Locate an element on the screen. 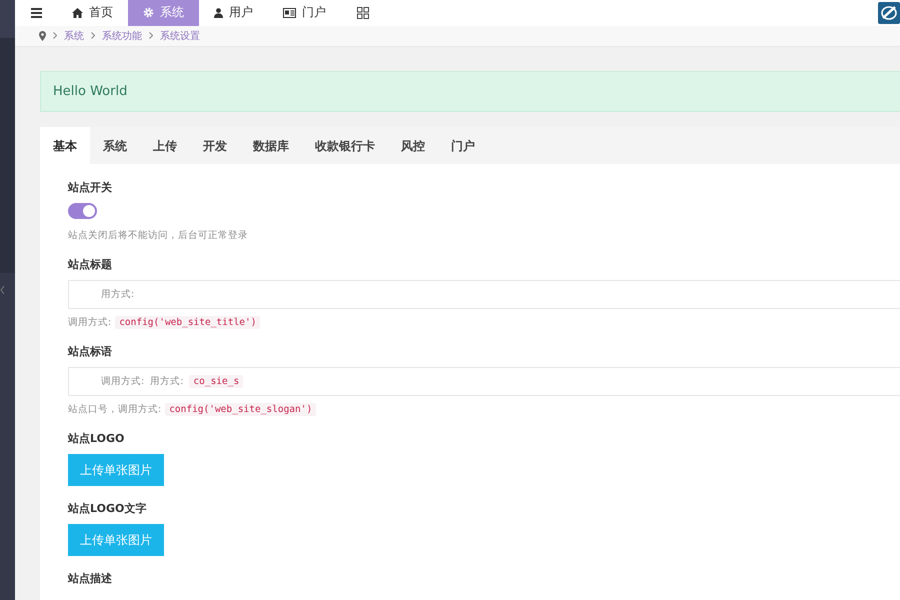 This screenshot has width=900, height=600. location-pin-icon is located at coordinates (42, 35).